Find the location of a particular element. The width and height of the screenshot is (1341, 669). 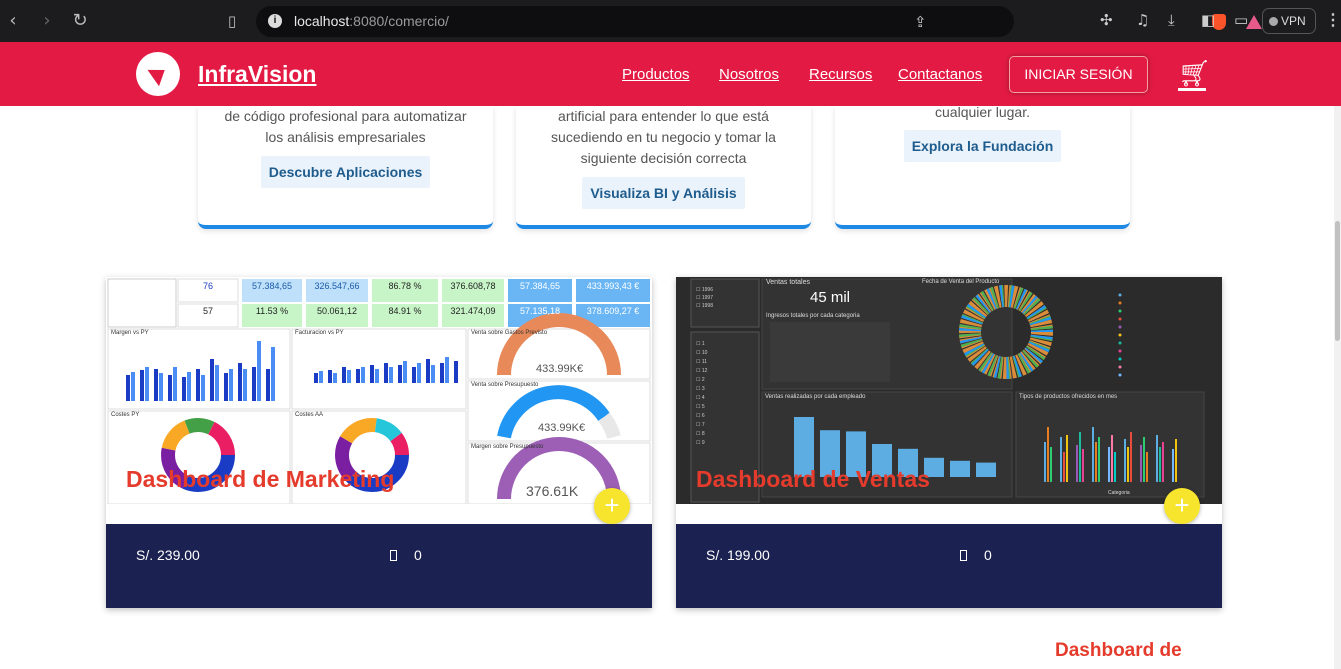

month-option: ☐ 1 is located at coordinates (701, 344).